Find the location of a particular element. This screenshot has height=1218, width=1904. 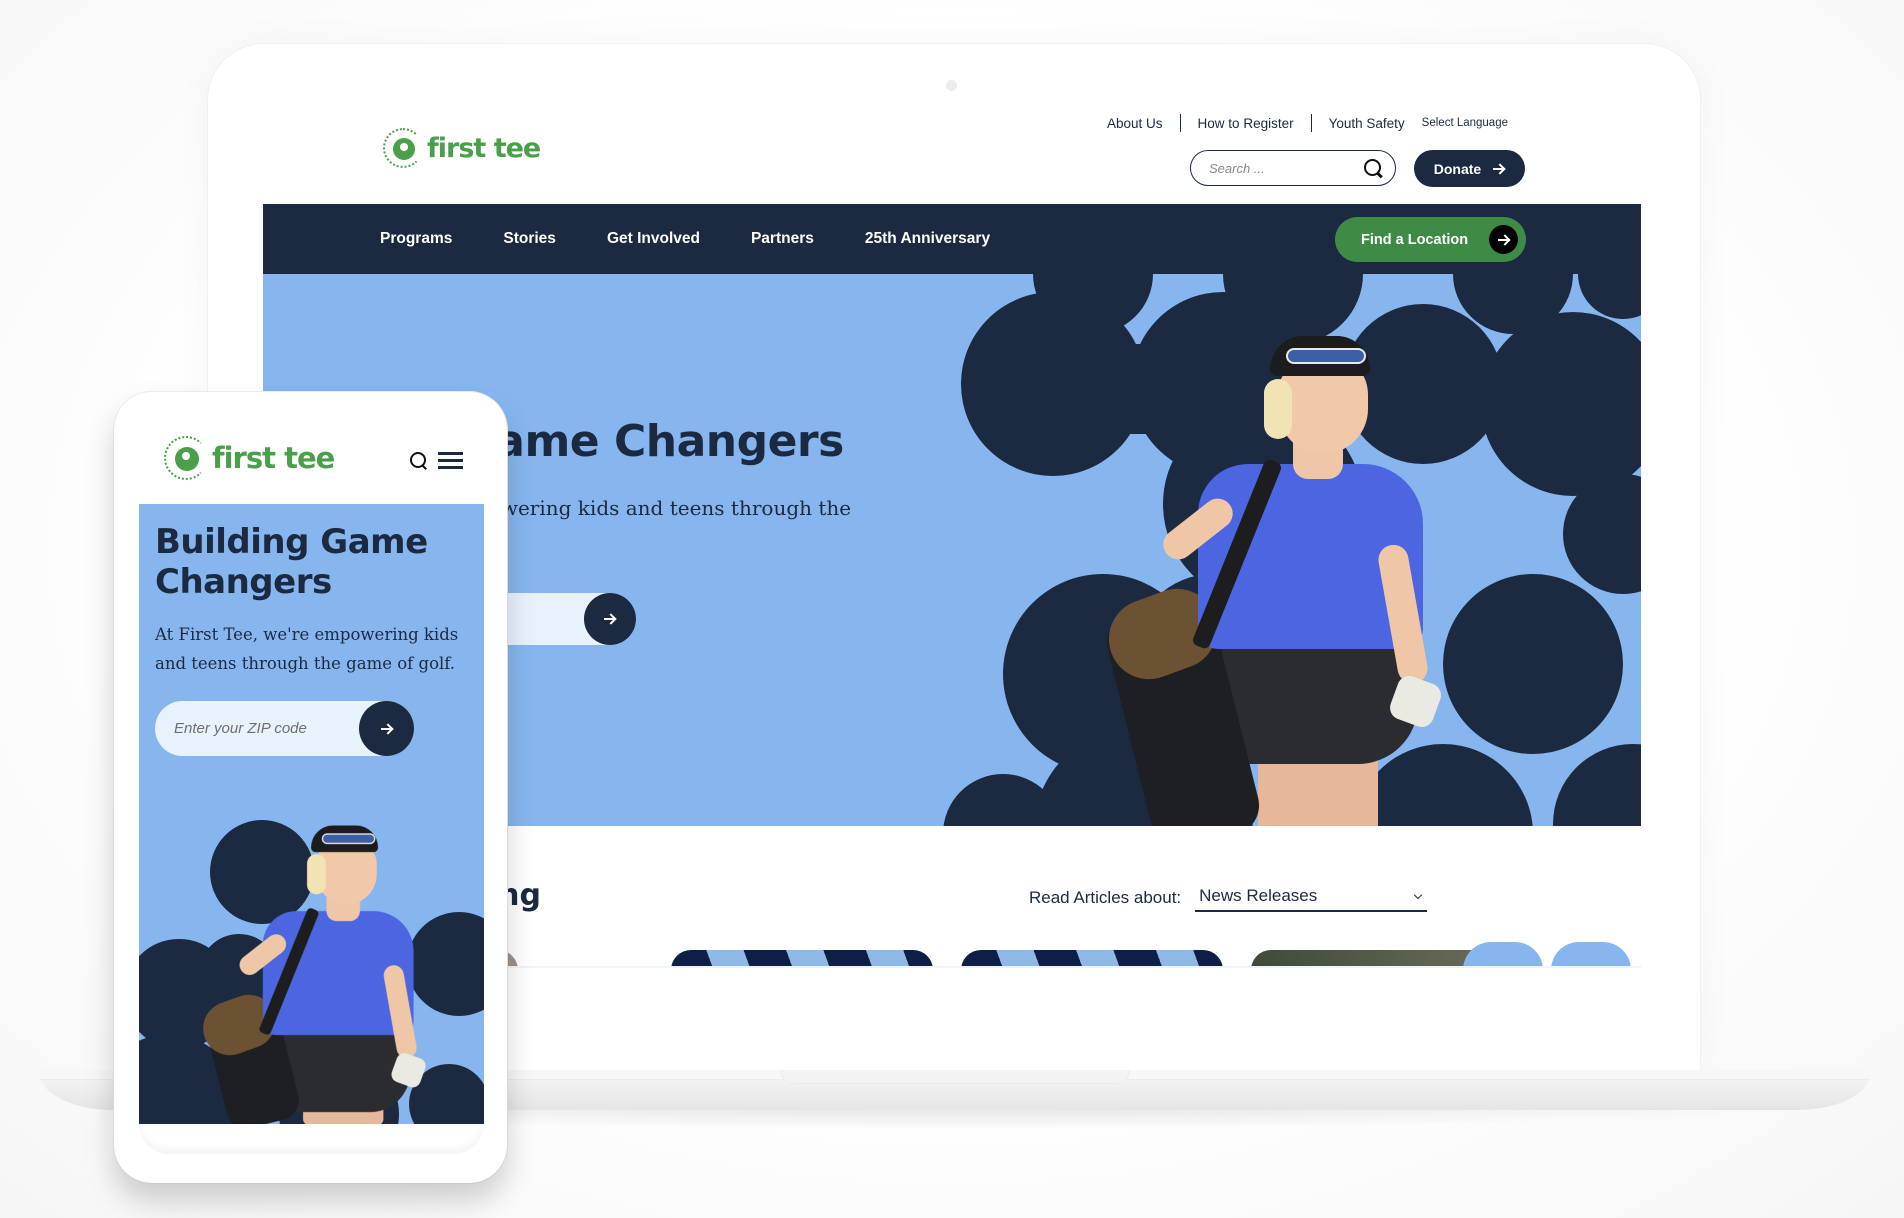

utility-link-youth-safety: Youth Safety is located at coordinates (1367, 123).